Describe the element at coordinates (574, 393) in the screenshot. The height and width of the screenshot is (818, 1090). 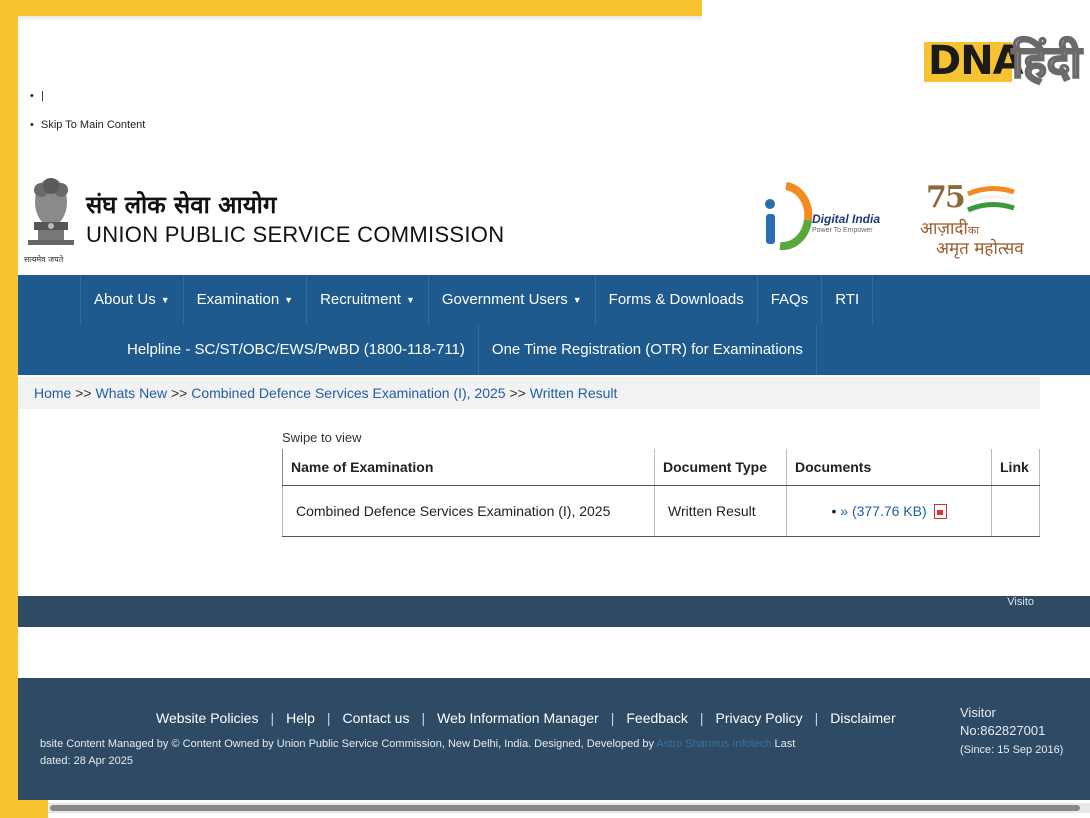
I see `breadcrumb-written-result: Written Result` at that location.